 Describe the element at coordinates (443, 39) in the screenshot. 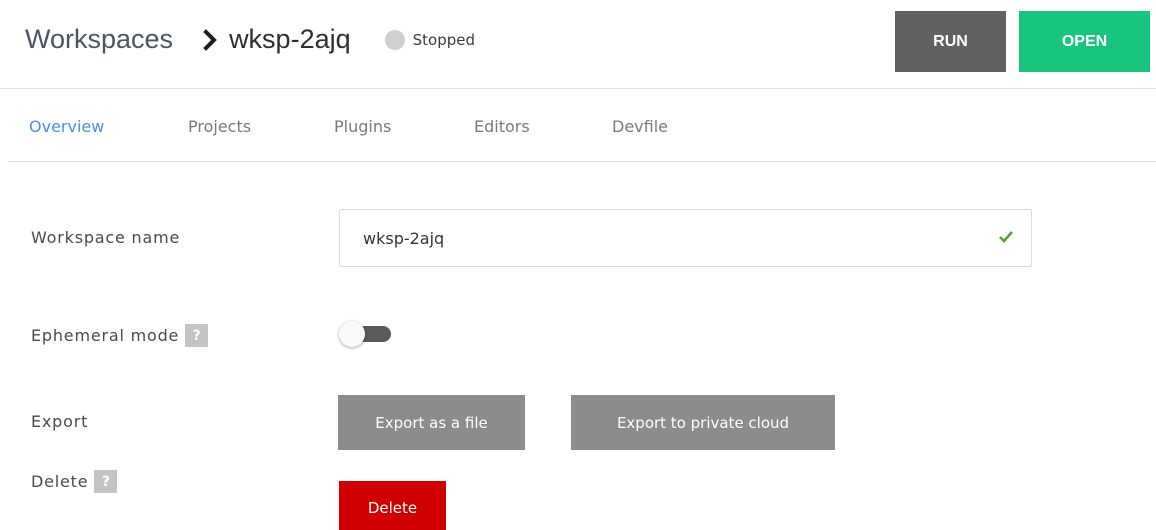

I see `status-label: Stopped` at that location.